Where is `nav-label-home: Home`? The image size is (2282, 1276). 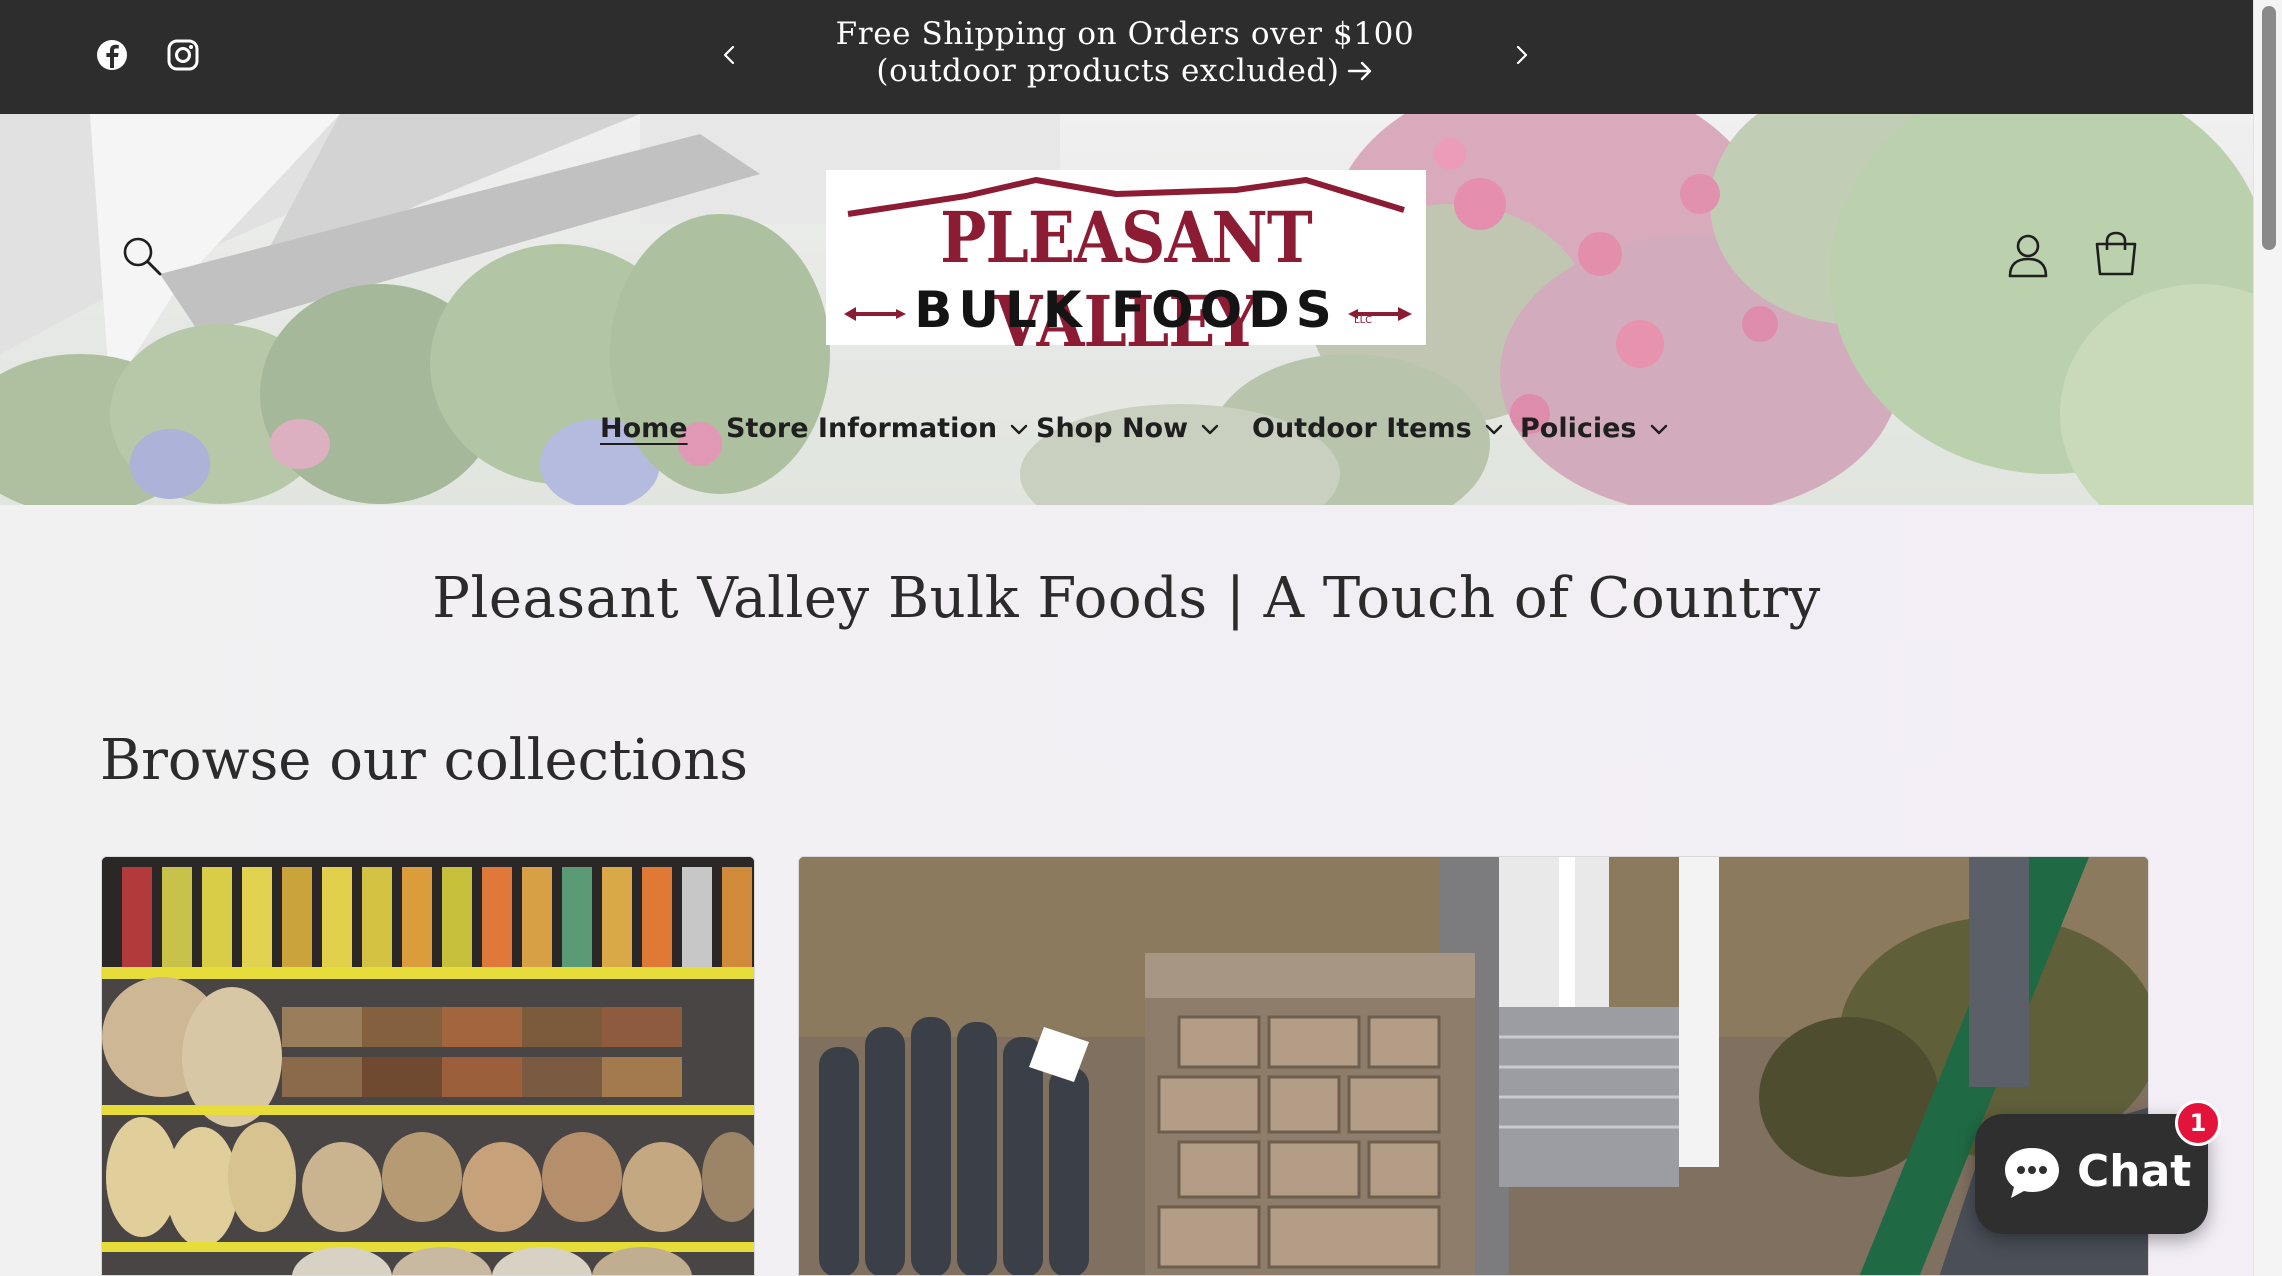 nav-label-home: Home is located at coordinates (644, 428).